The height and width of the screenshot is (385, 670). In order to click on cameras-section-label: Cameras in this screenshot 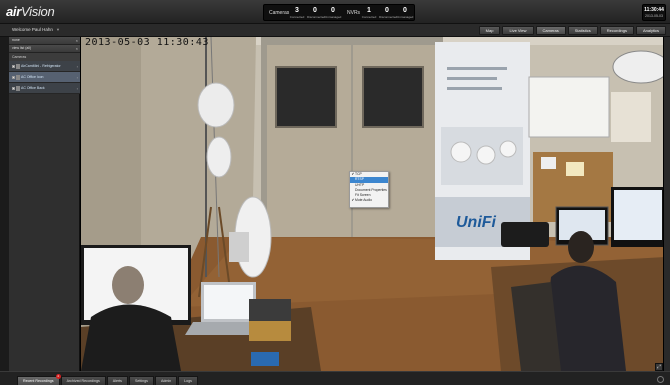, I will do `click(44, 57)`.